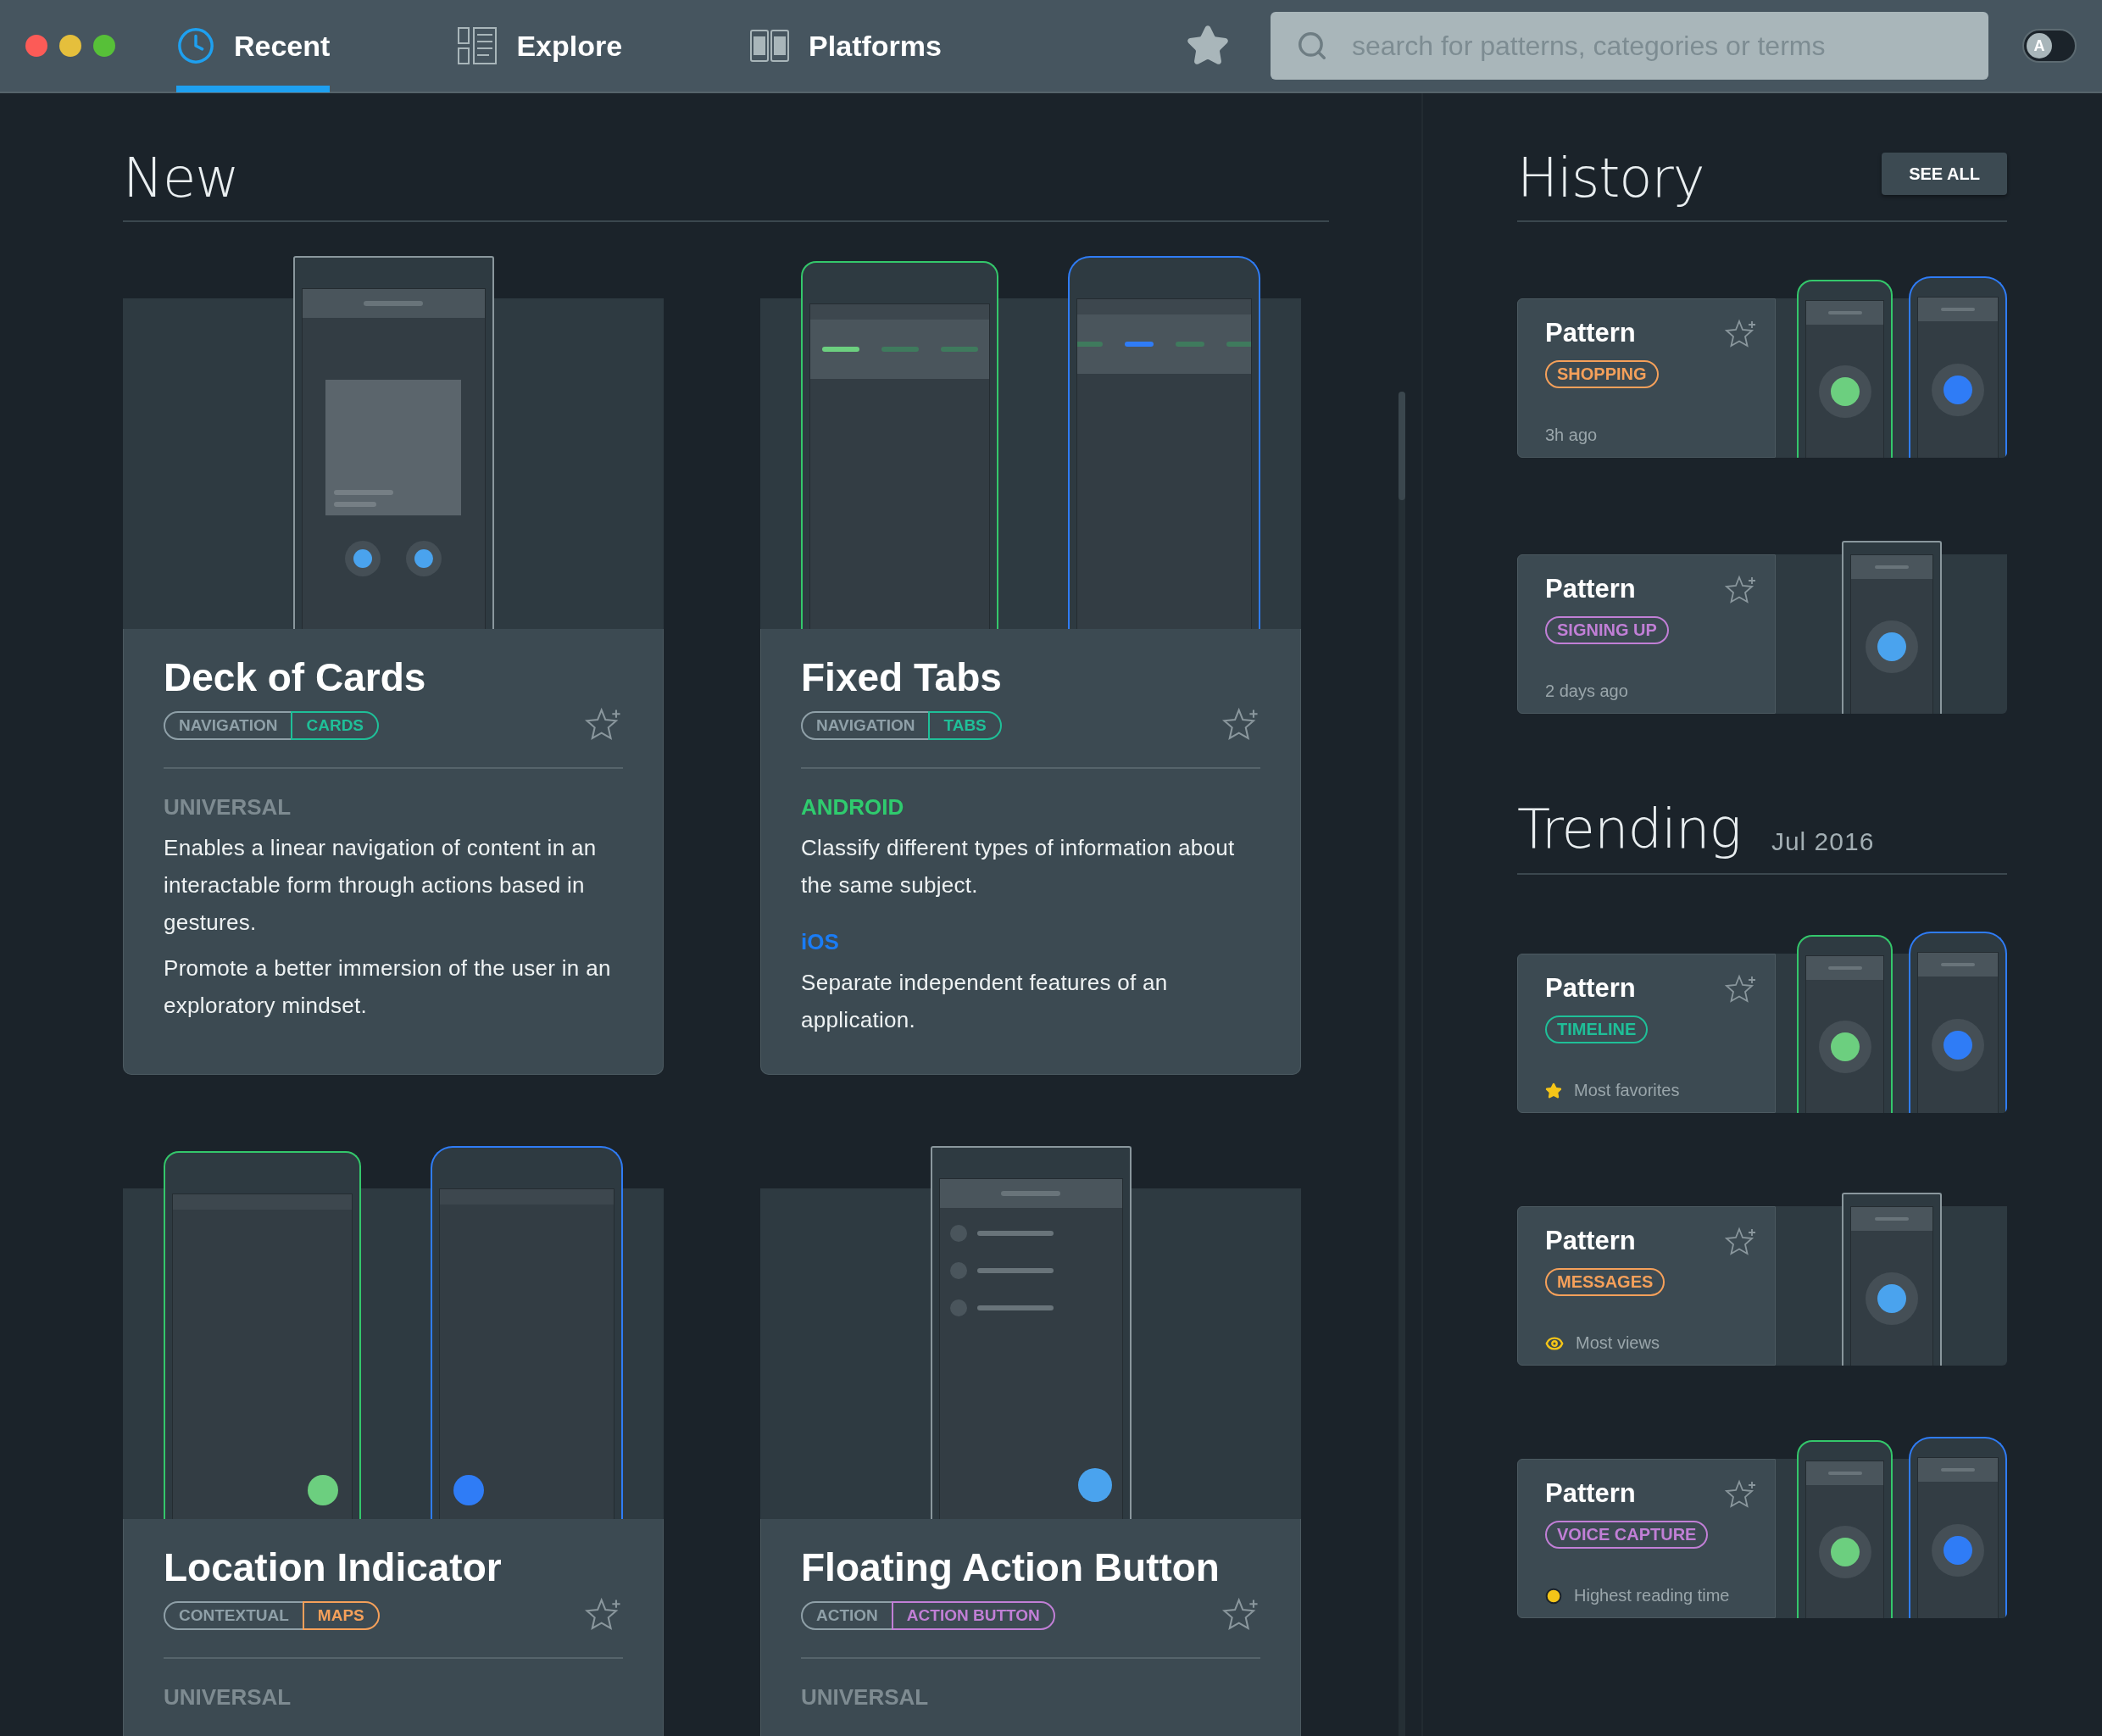 This screenshot has height=1736, width=2102. I want to click on category-tag: SIGNING UP, so click(1607, 630).